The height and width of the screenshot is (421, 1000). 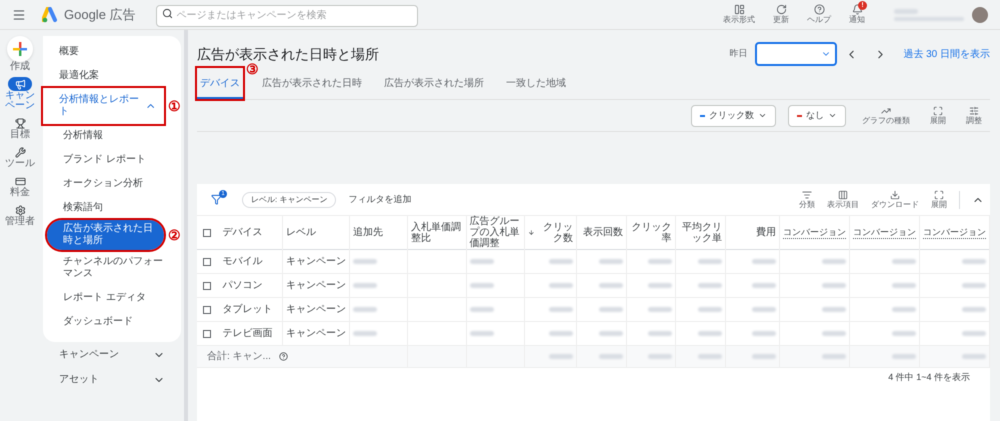 What do you see at coordinates (807, 200) in the screenshot?
I see `table-action-button: 分類` at bounding box center [807, 200].